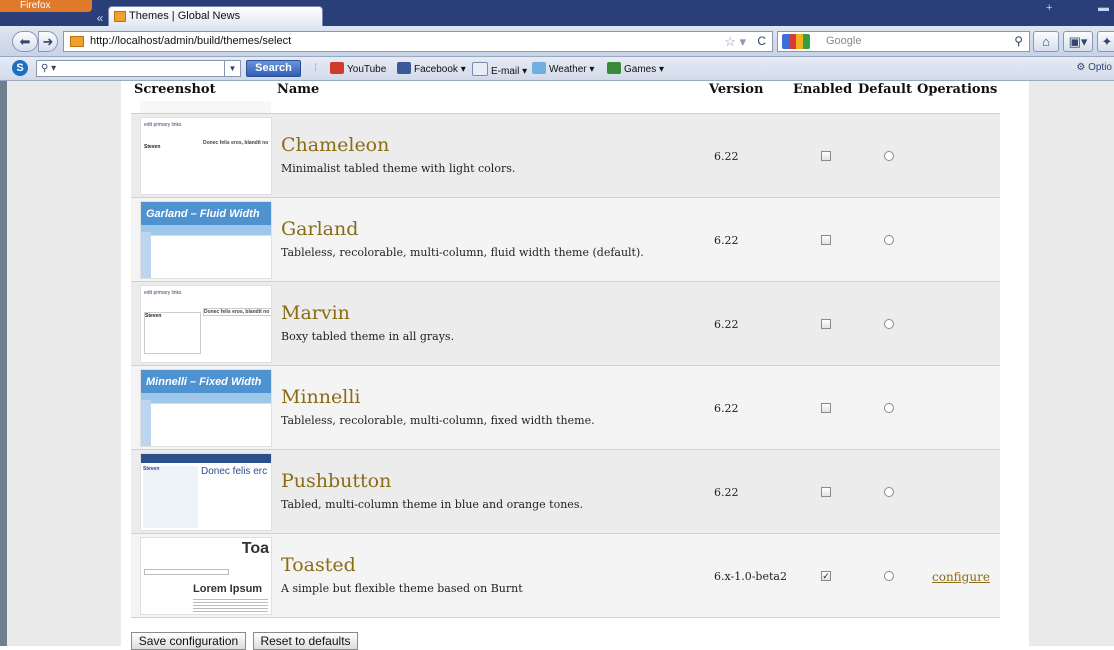 This screenshot has width=1114, height=650. I want to click on bookmark-star-icon: ☆ ▾, so click(735, 41).